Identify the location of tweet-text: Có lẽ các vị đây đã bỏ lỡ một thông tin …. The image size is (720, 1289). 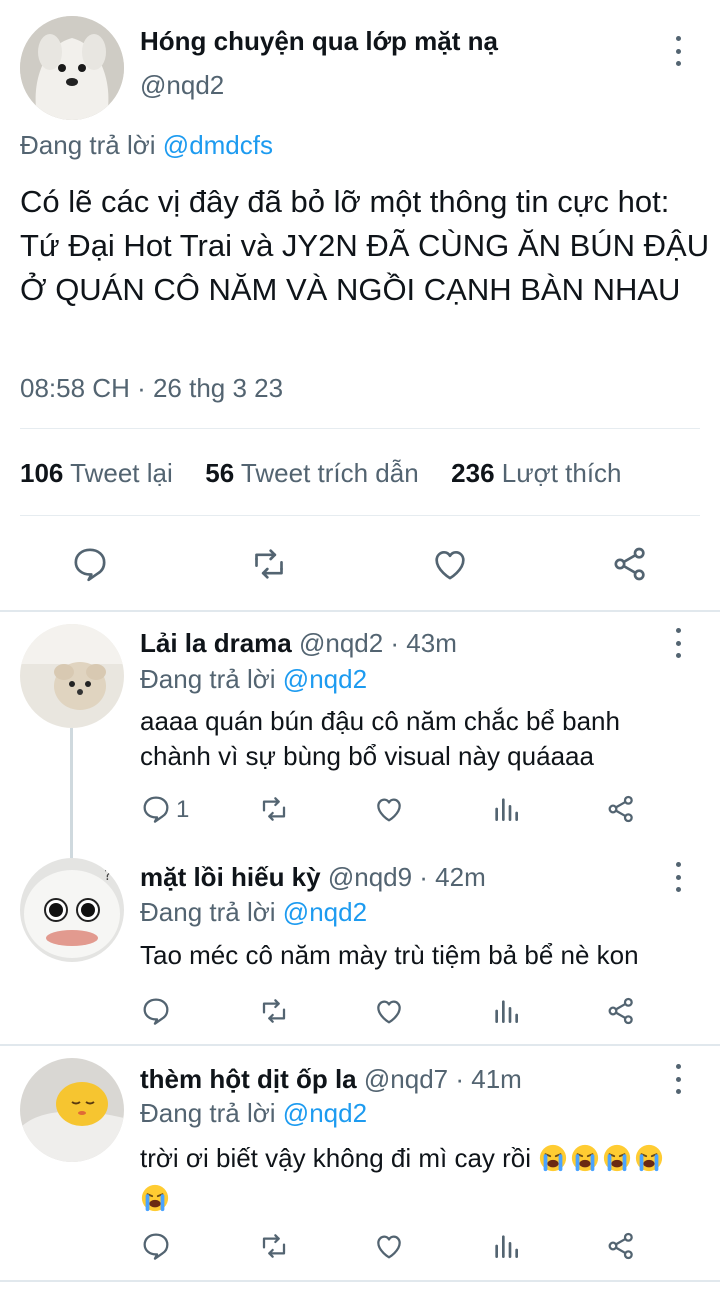
(365, 245).